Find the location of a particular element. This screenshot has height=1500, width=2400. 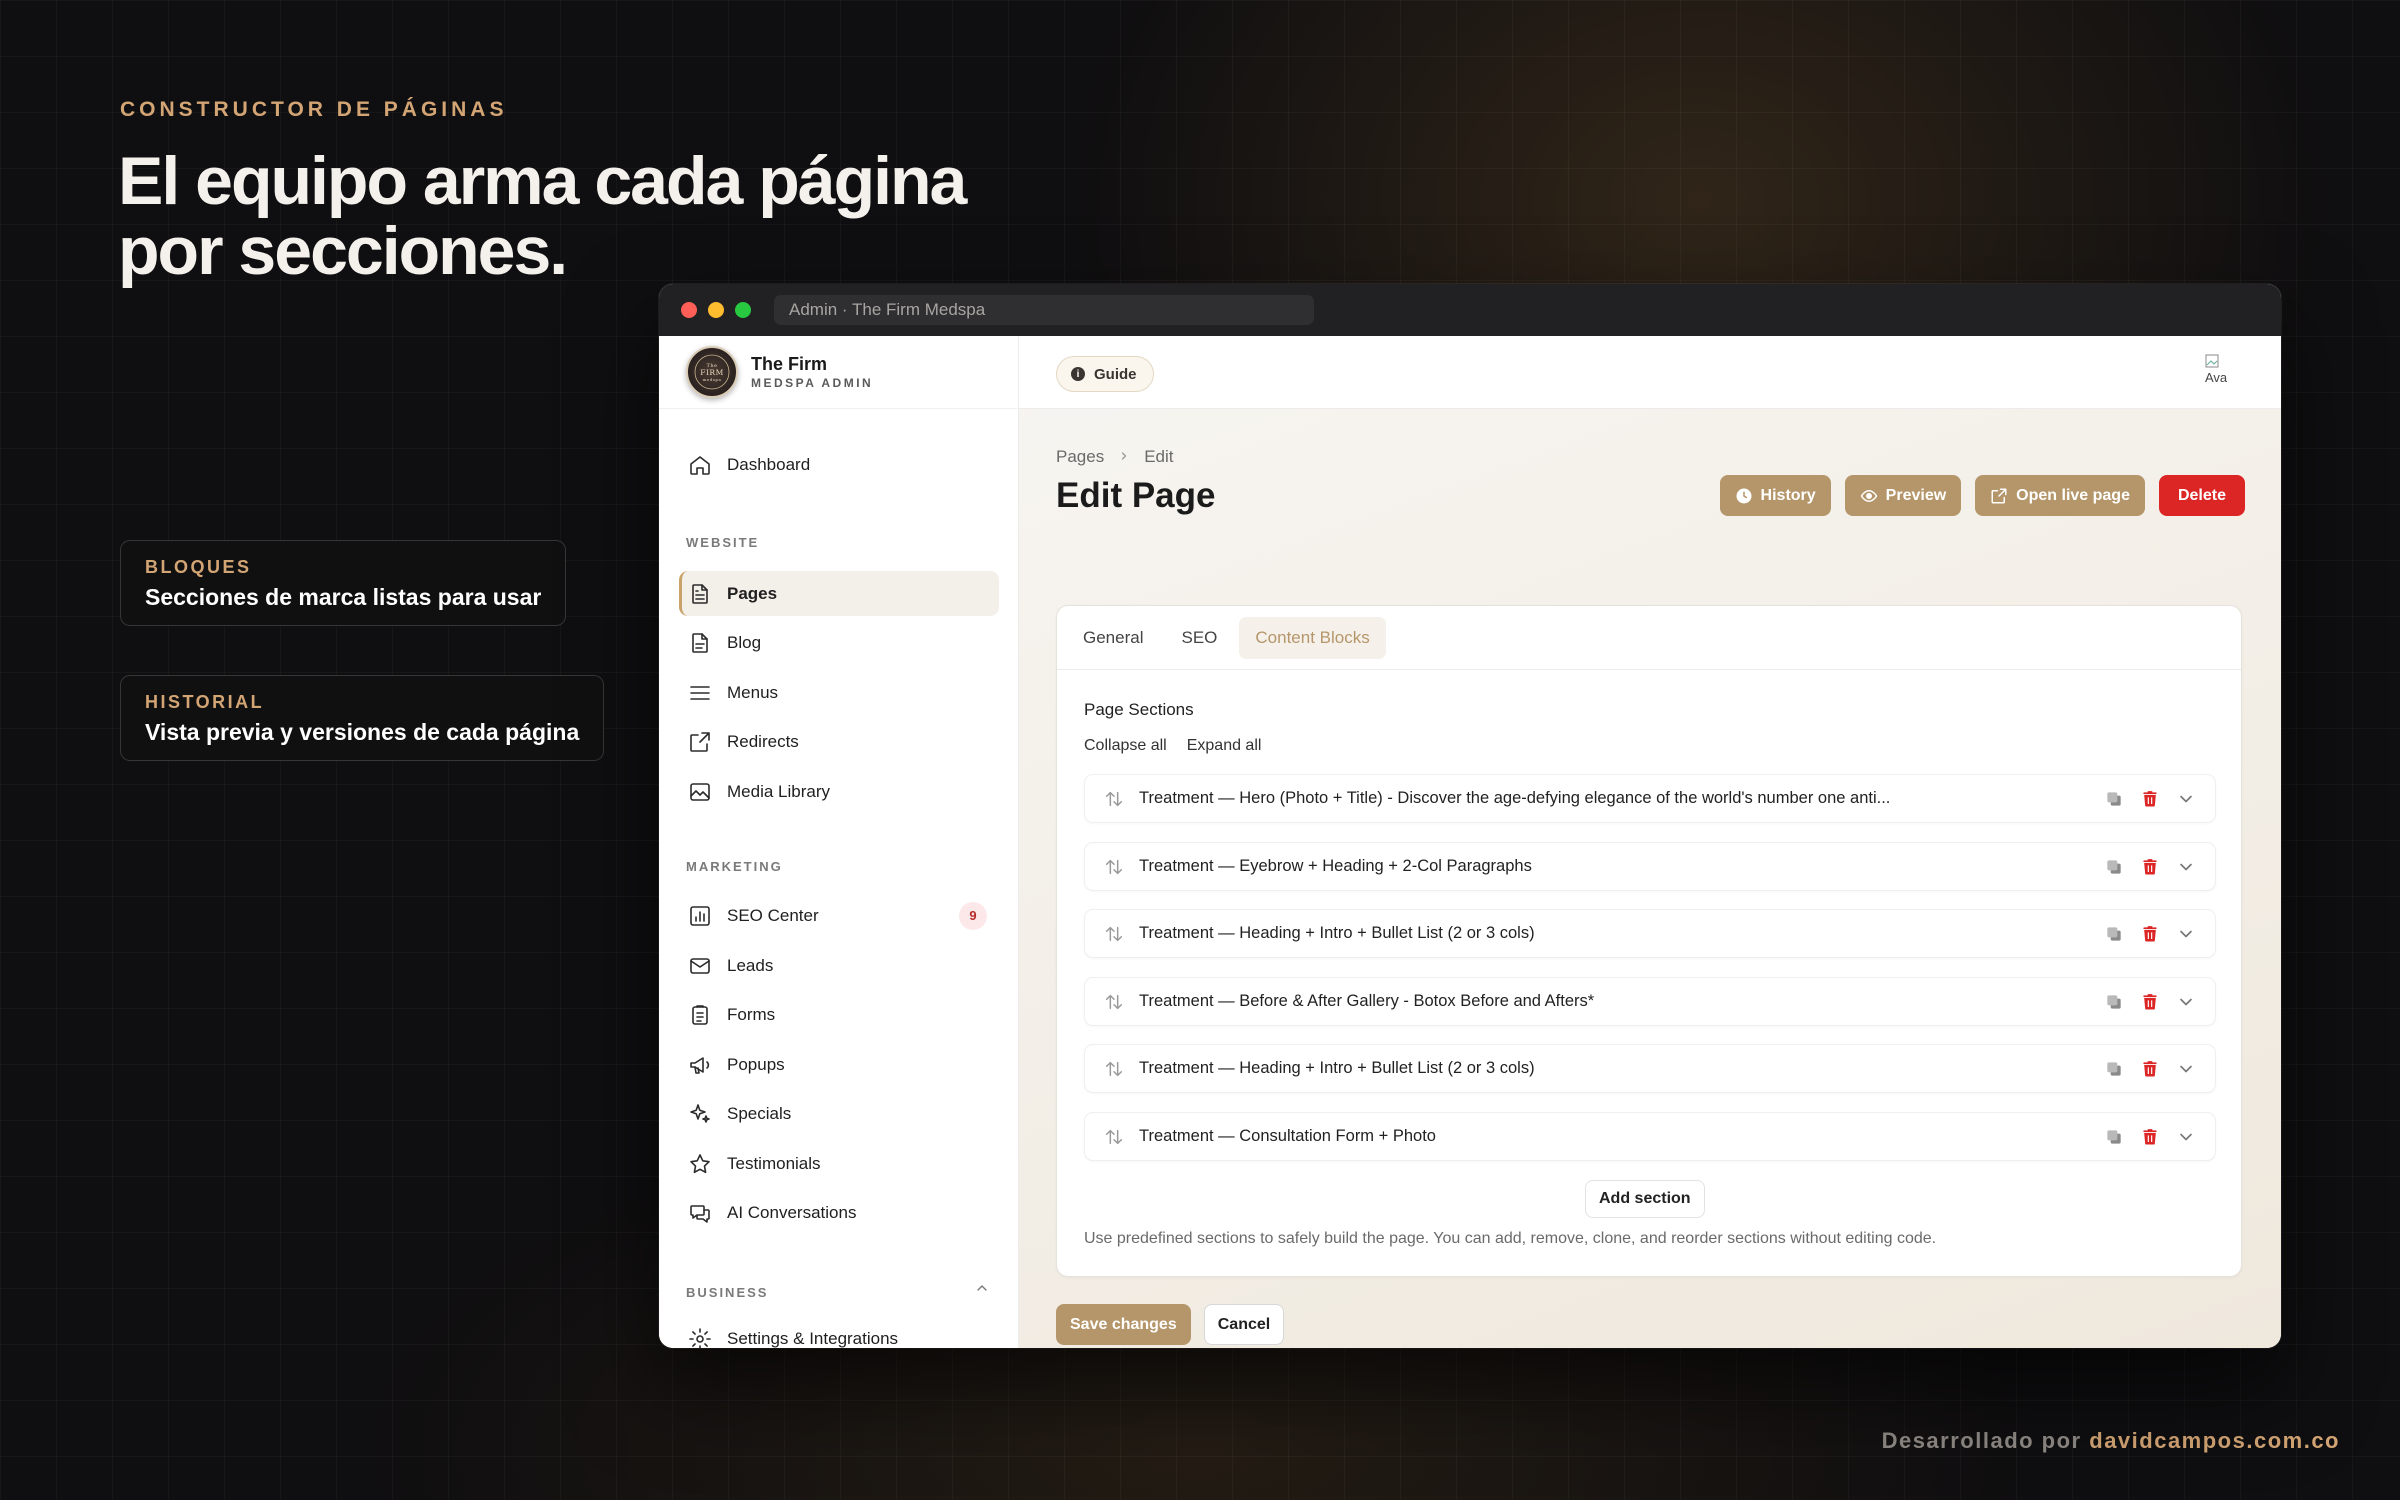

sidebar-item-specials: Specials is located at coordinates (839, 1113).